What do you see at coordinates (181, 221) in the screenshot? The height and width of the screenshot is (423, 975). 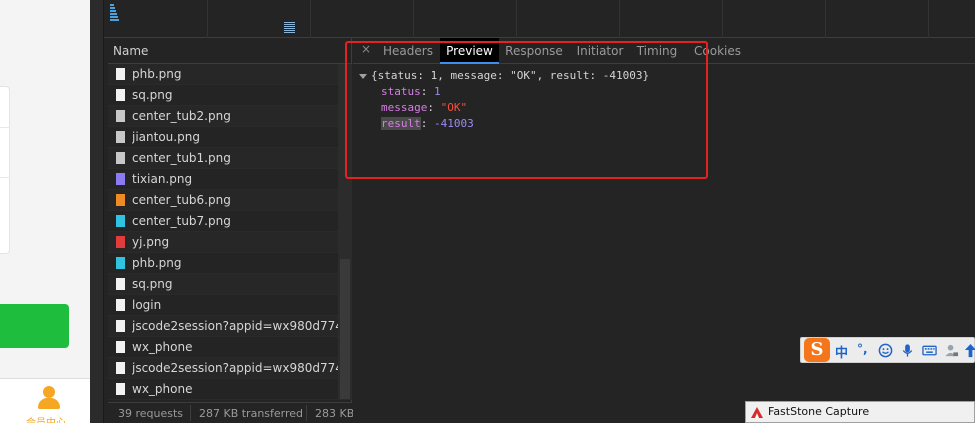 I see `request-name: center_tub7.png` at bounding box center [181, 221].